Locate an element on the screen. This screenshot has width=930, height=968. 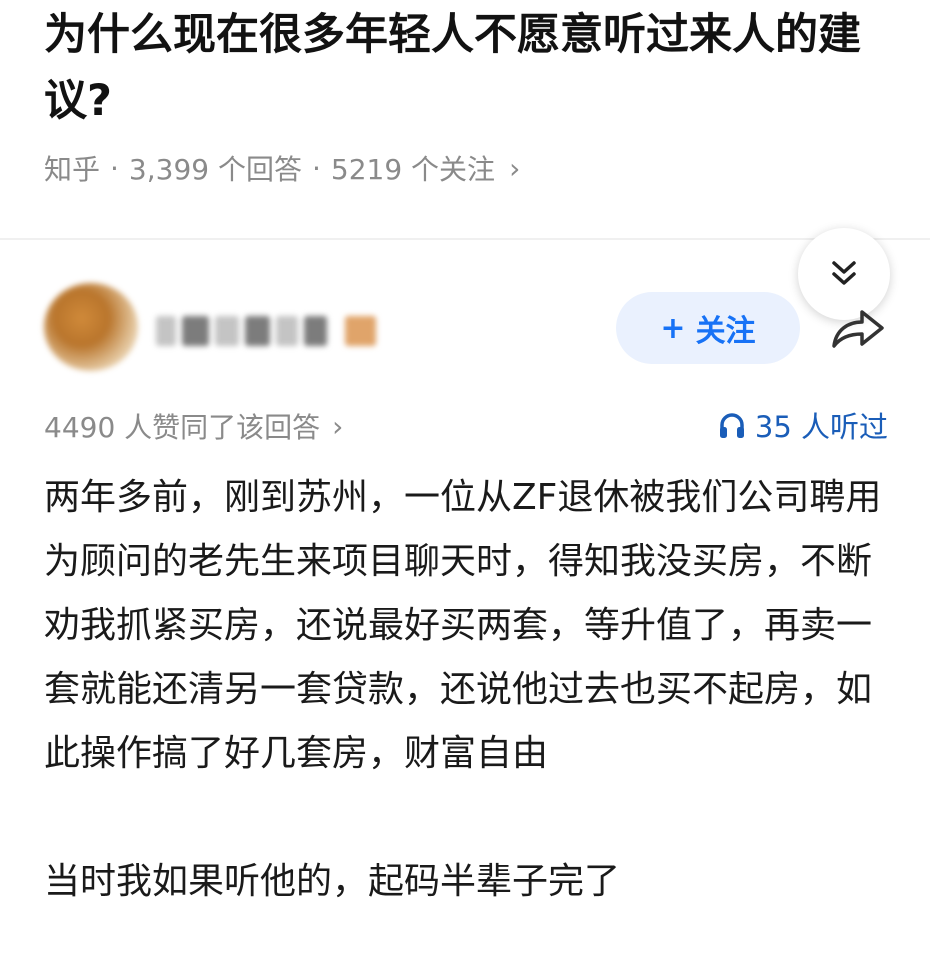
question-title: 为什么现在很多年轻人不愿意听过来人的建议? is located at coordinates (452, 68).